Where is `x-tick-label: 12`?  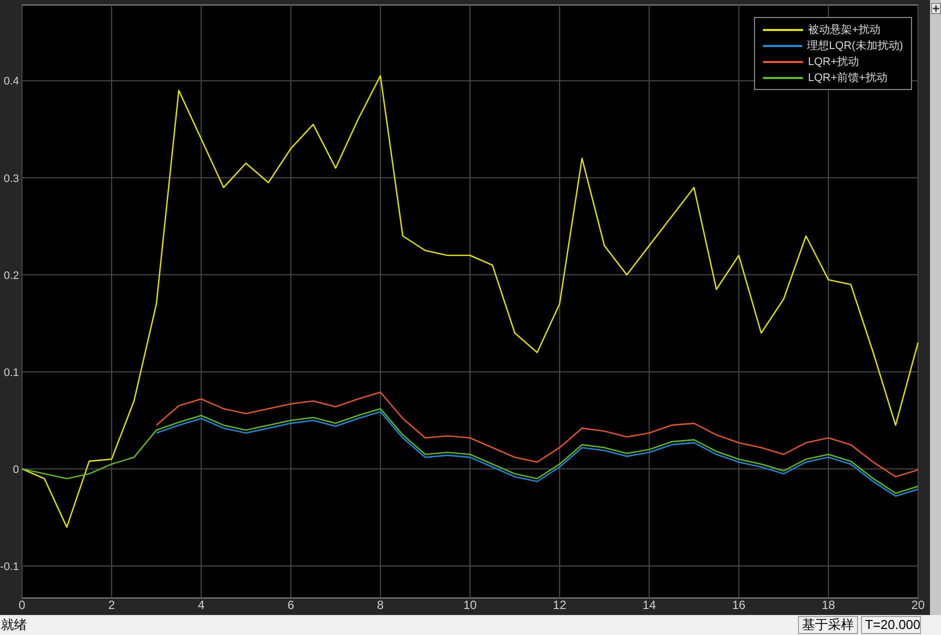 x-tick-label: 12 is located at coordinates (559, 605).